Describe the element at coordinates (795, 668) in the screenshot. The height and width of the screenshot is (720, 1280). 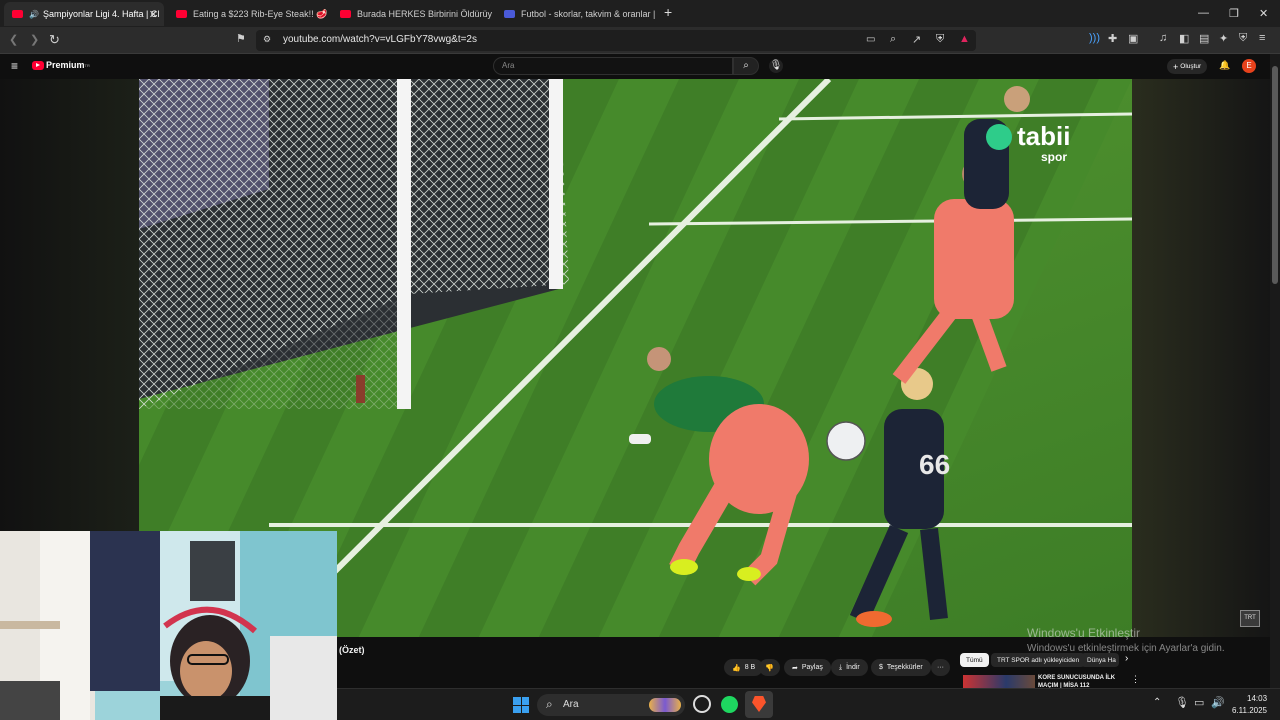
I see `share-arrow-icon: ➦` at that location.